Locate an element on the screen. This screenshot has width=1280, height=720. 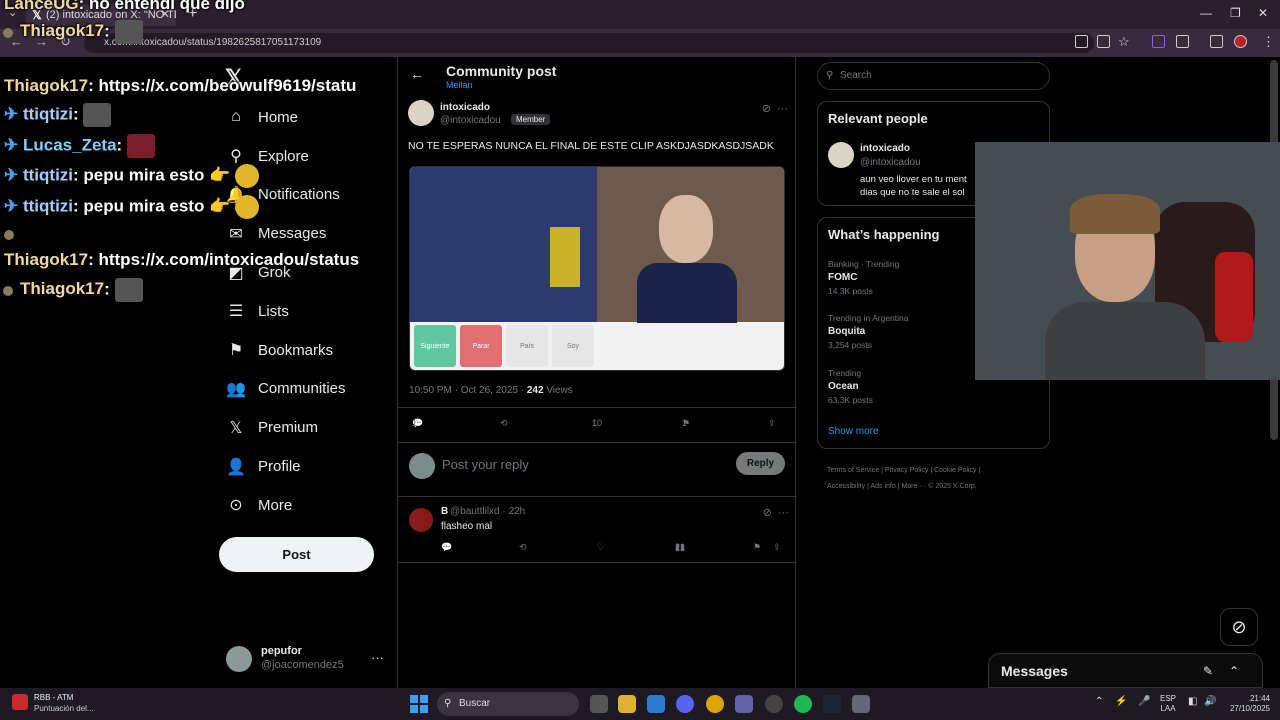
media-button-country: País is located at coordinates (527, 346).